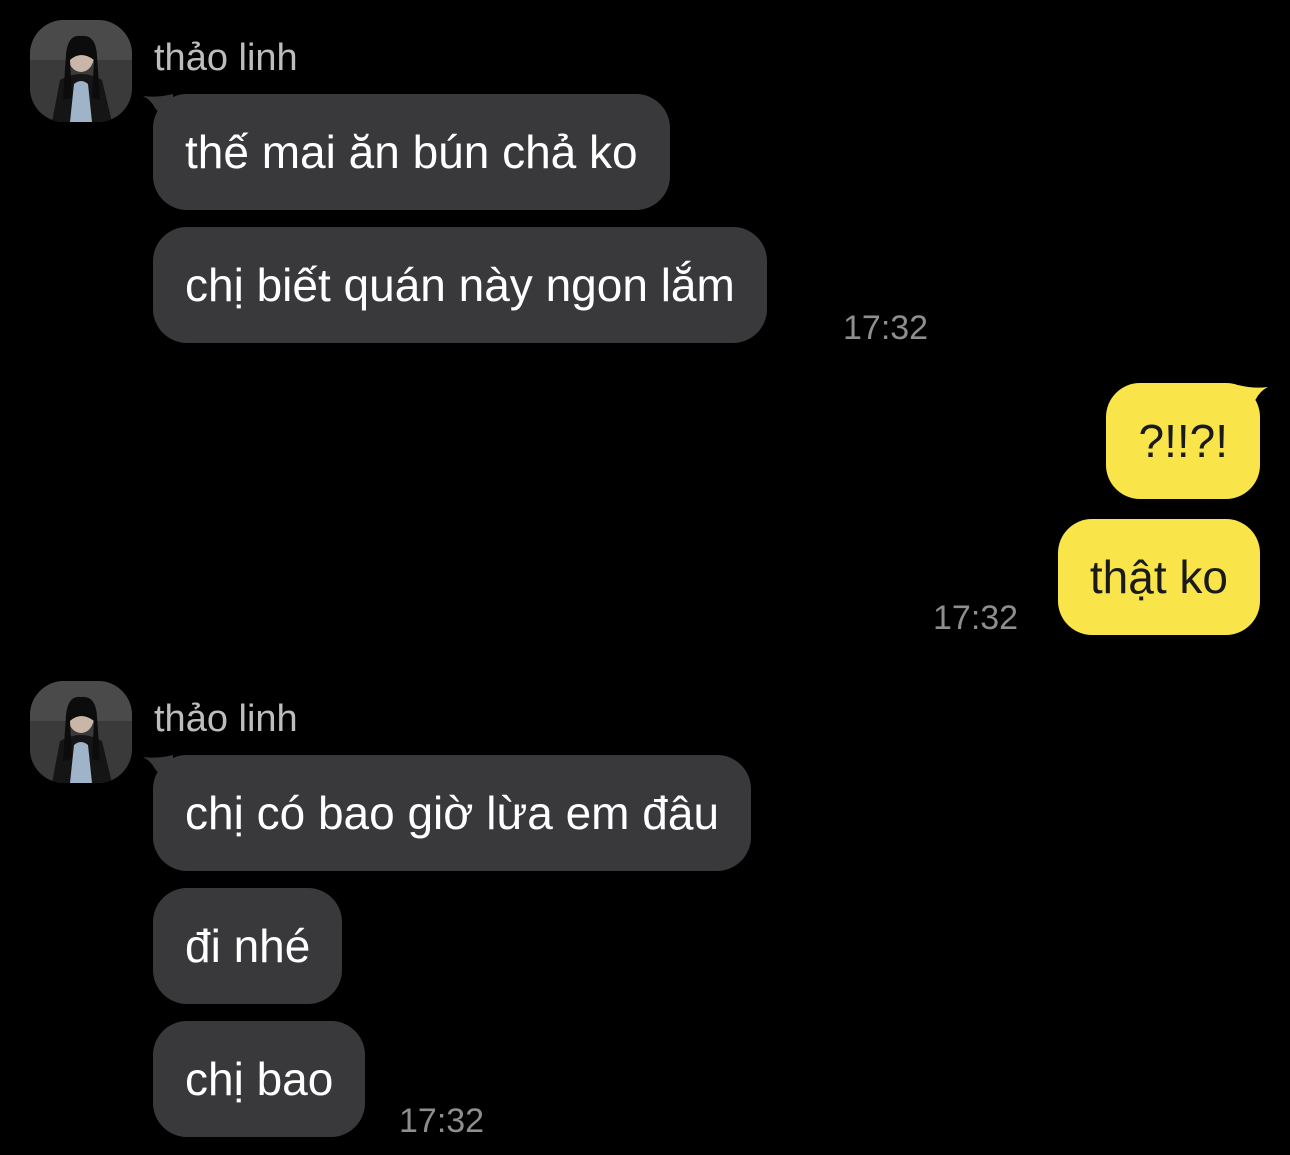  What do you see at coordinates (259, 1079) in the screenshot?
I see `incoming-message-bubble: chị bao` at bounding box center [259, 1079].